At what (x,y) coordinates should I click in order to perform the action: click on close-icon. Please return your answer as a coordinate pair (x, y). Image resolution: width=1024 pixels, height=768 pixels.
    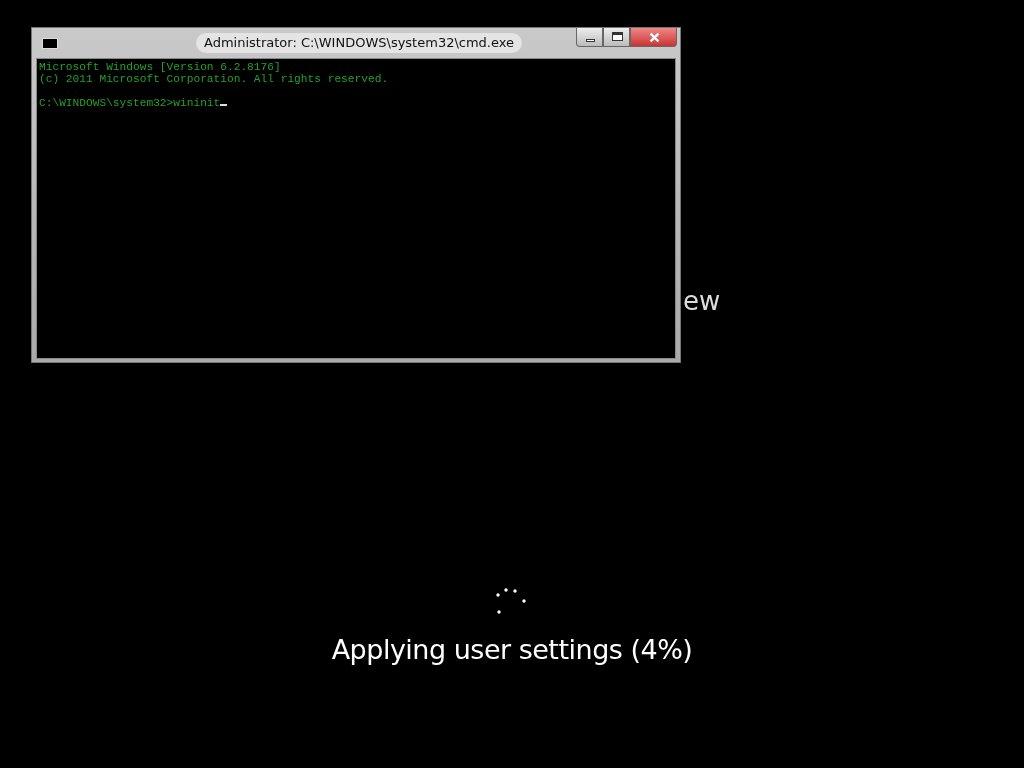
    Looking at the image, I should click on (654, 37).